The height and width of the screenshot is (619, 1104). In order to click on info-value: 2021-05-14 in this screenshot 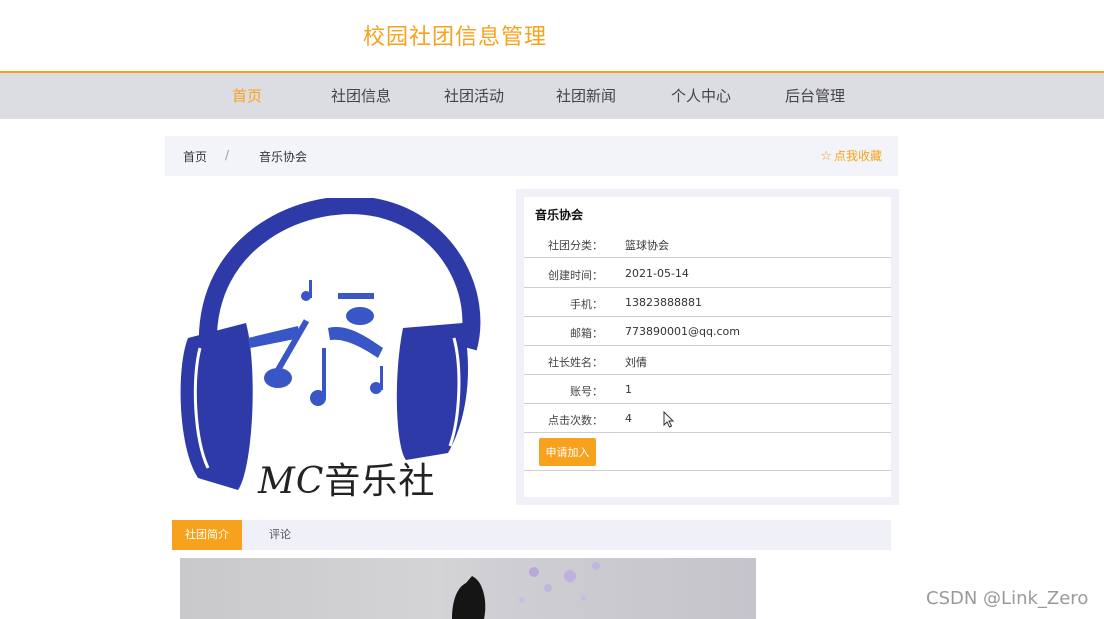, I will do `click(657, 273)`.